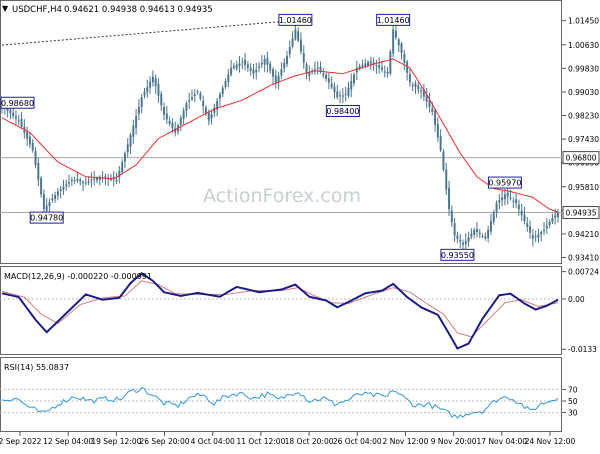 Image resolution: width=600 pixels, height=454 pixels. I want to click on annotation-label: 0.95970, so click(504, 183).